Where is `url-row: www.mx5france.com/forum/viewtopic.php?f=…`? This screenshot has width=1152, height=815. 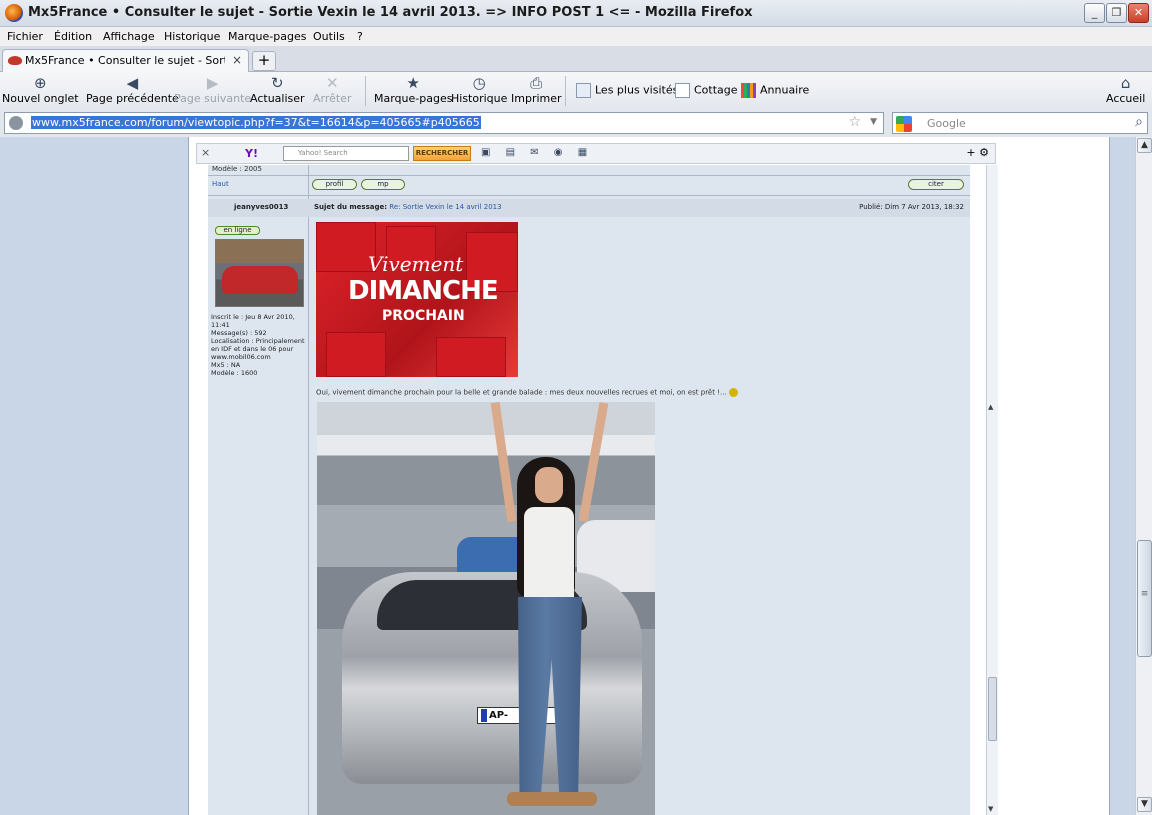 url-row: www.mx5france.com/forum/viewtopic.php?f=… is located at coordinates (576, 123).